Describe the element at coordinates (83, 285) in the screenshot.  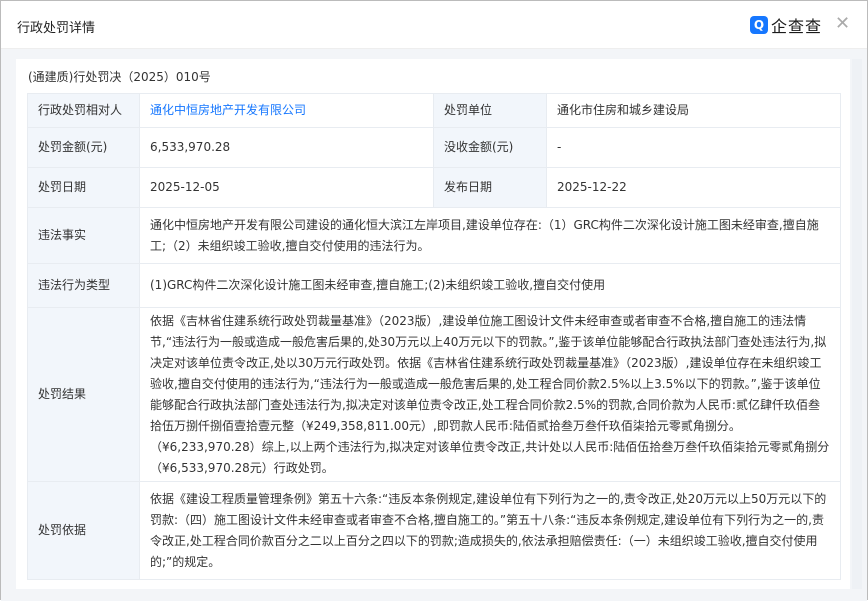
I see `type-label: 违法行为类型` at that location.